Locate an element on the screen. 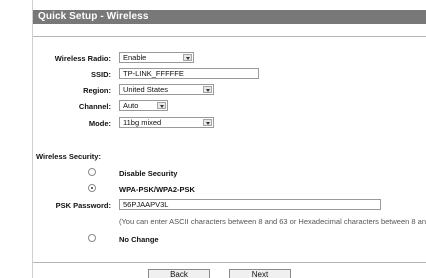  radio-no-change is located at coordinates (92, 238).